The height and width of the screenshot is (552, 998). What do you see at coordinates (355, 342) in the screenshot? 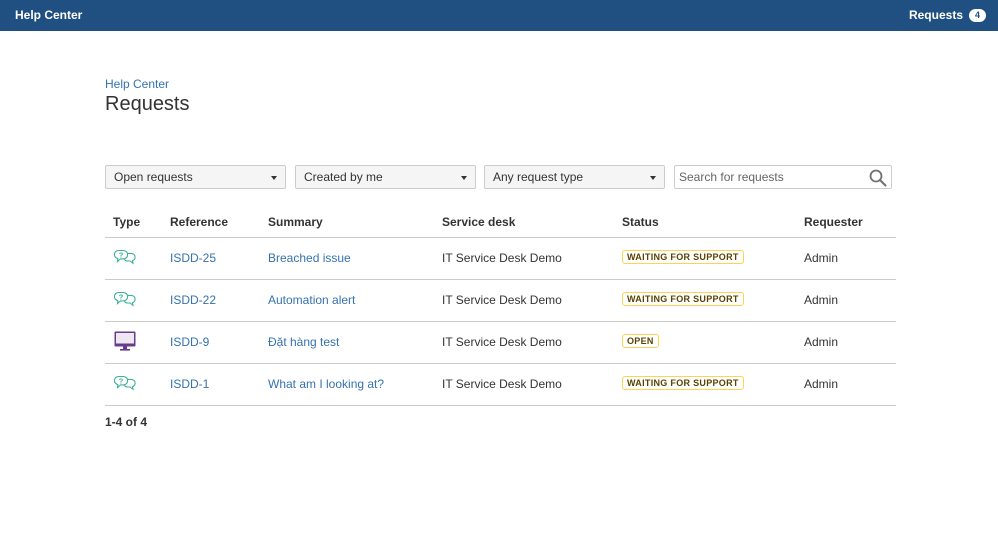
I see `summary-cell: Đặt hàng test` at bounding box center [355, 342].